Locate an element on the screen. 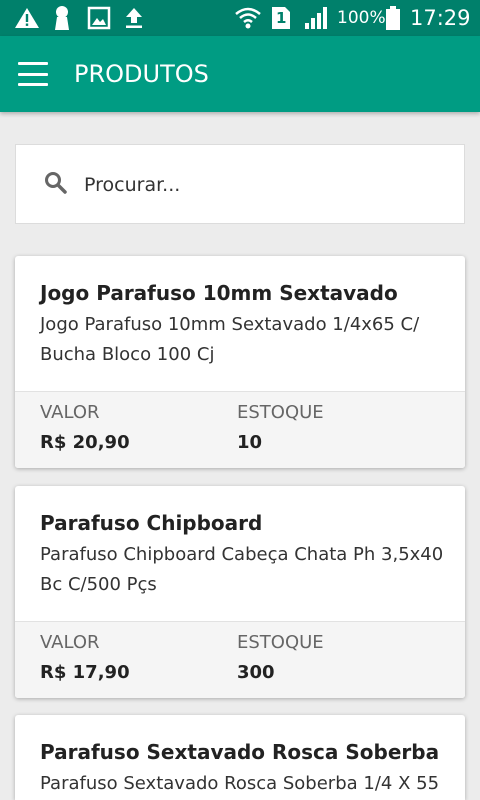  valor-value: R$ 17,90 is located at coordinates (85, 672).